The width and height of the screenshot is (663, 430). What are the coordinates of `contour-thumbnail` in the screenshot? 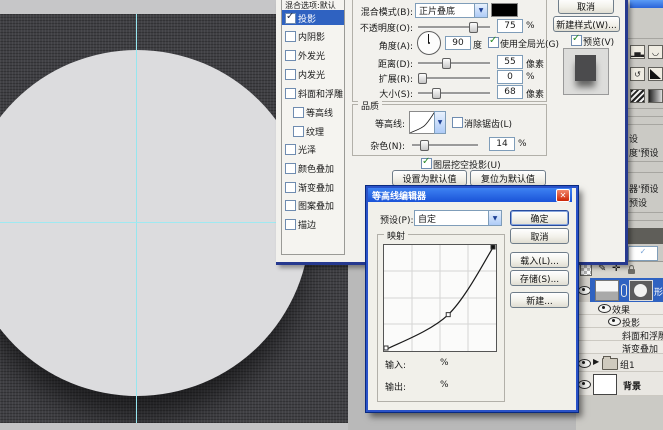 It's located at (422, 122).